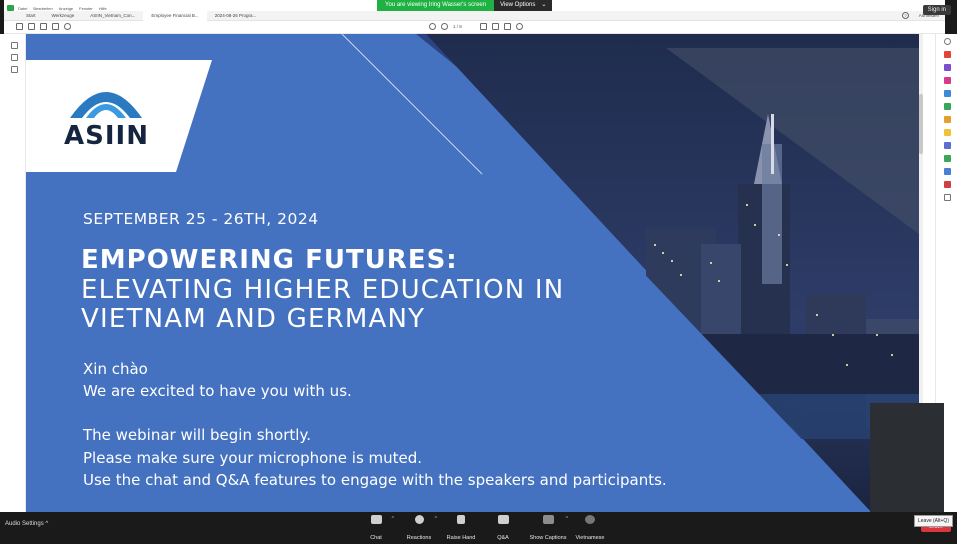  I want to click on organize-pages-icon, so click(947, 106).